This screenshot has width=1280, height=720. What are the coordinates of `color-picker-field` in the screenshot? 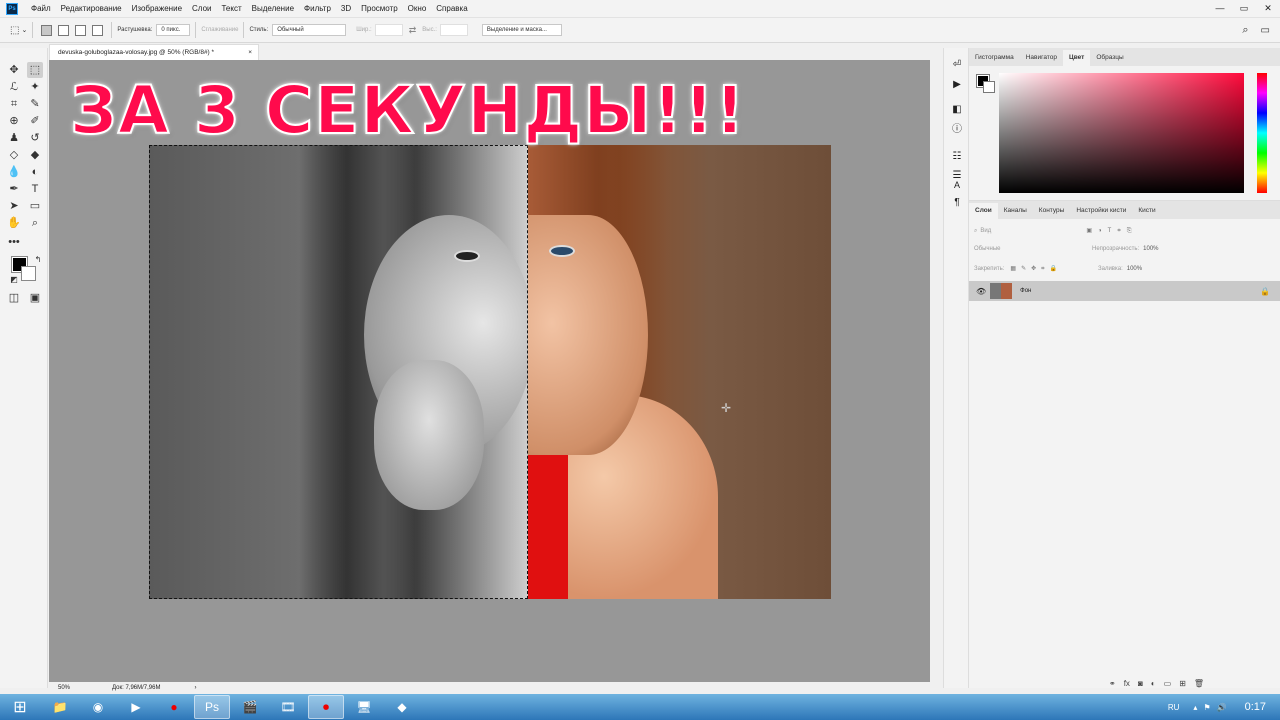 It's located at (1121, 133).